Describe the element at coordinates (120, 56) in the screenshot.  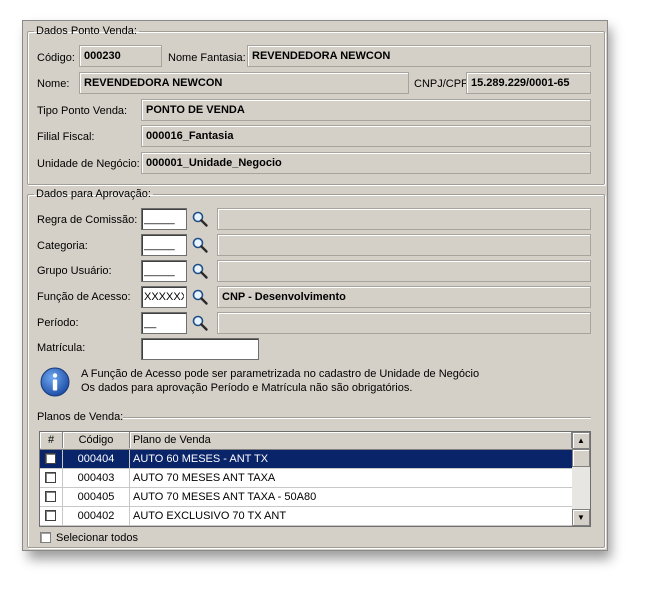
I see `codigo-field: 000230` at that location.